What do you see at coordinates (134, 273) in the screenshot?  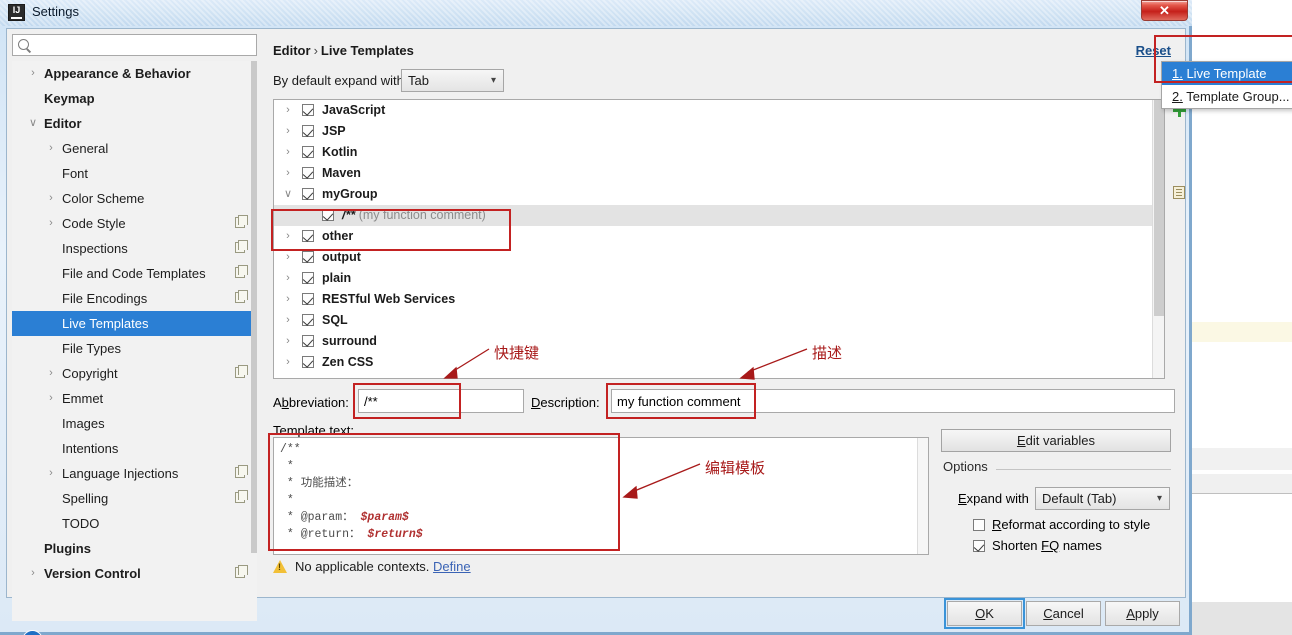 I see `sidebar-item-file-and-code-templates: File and Code Templates` at bounding box center [134, 273].